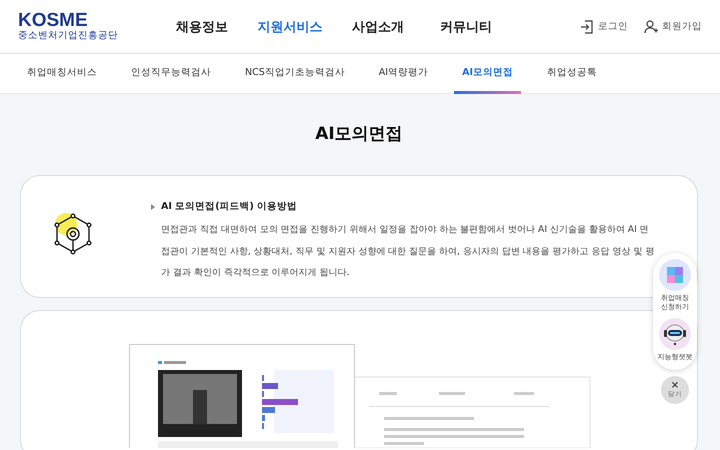 This screenshot has width=720, height=450. What do you see at coordinates (673, 27) in the screenshot?
I see `signup-link: 회원가입` at bounding box center [673, 27].